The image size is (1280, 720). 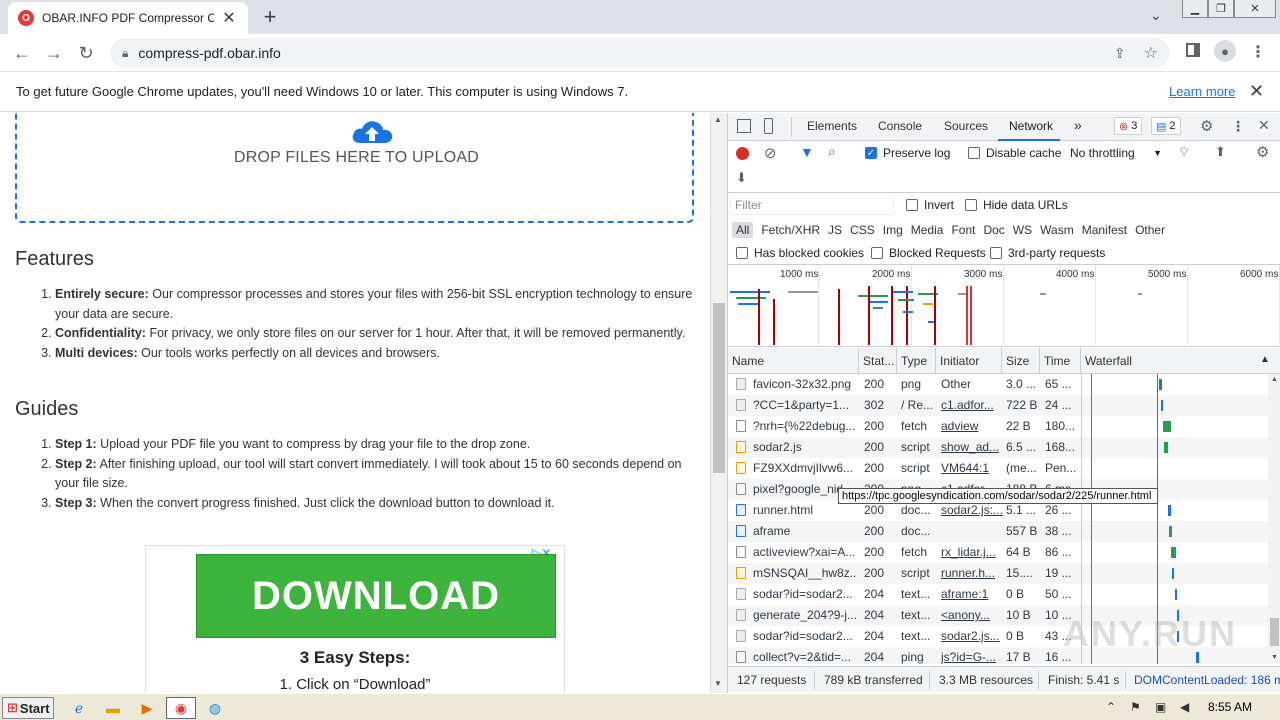 What do you see at coordinates (805, 531) in the screenshot?
I see `request-name: aframe` at bounding box center [805, 531].